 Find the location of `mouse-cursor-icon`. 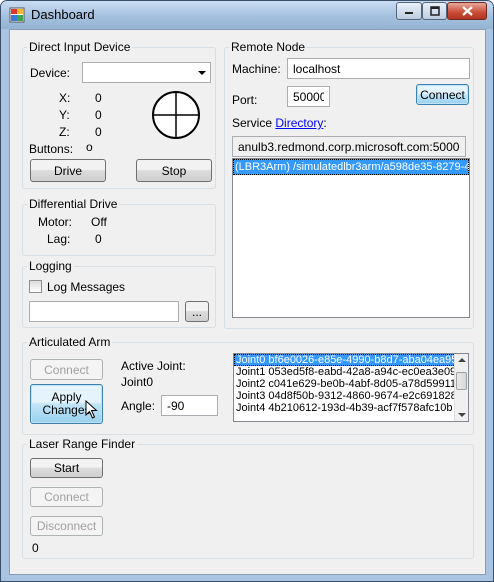

mouse-cursor-icon is located at coordinates (91, 409).